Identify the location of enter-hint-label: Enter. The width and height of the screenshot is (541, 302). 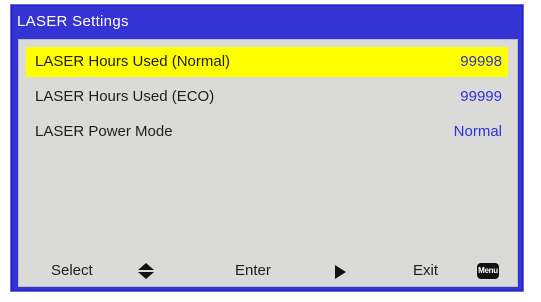
(253, 270).